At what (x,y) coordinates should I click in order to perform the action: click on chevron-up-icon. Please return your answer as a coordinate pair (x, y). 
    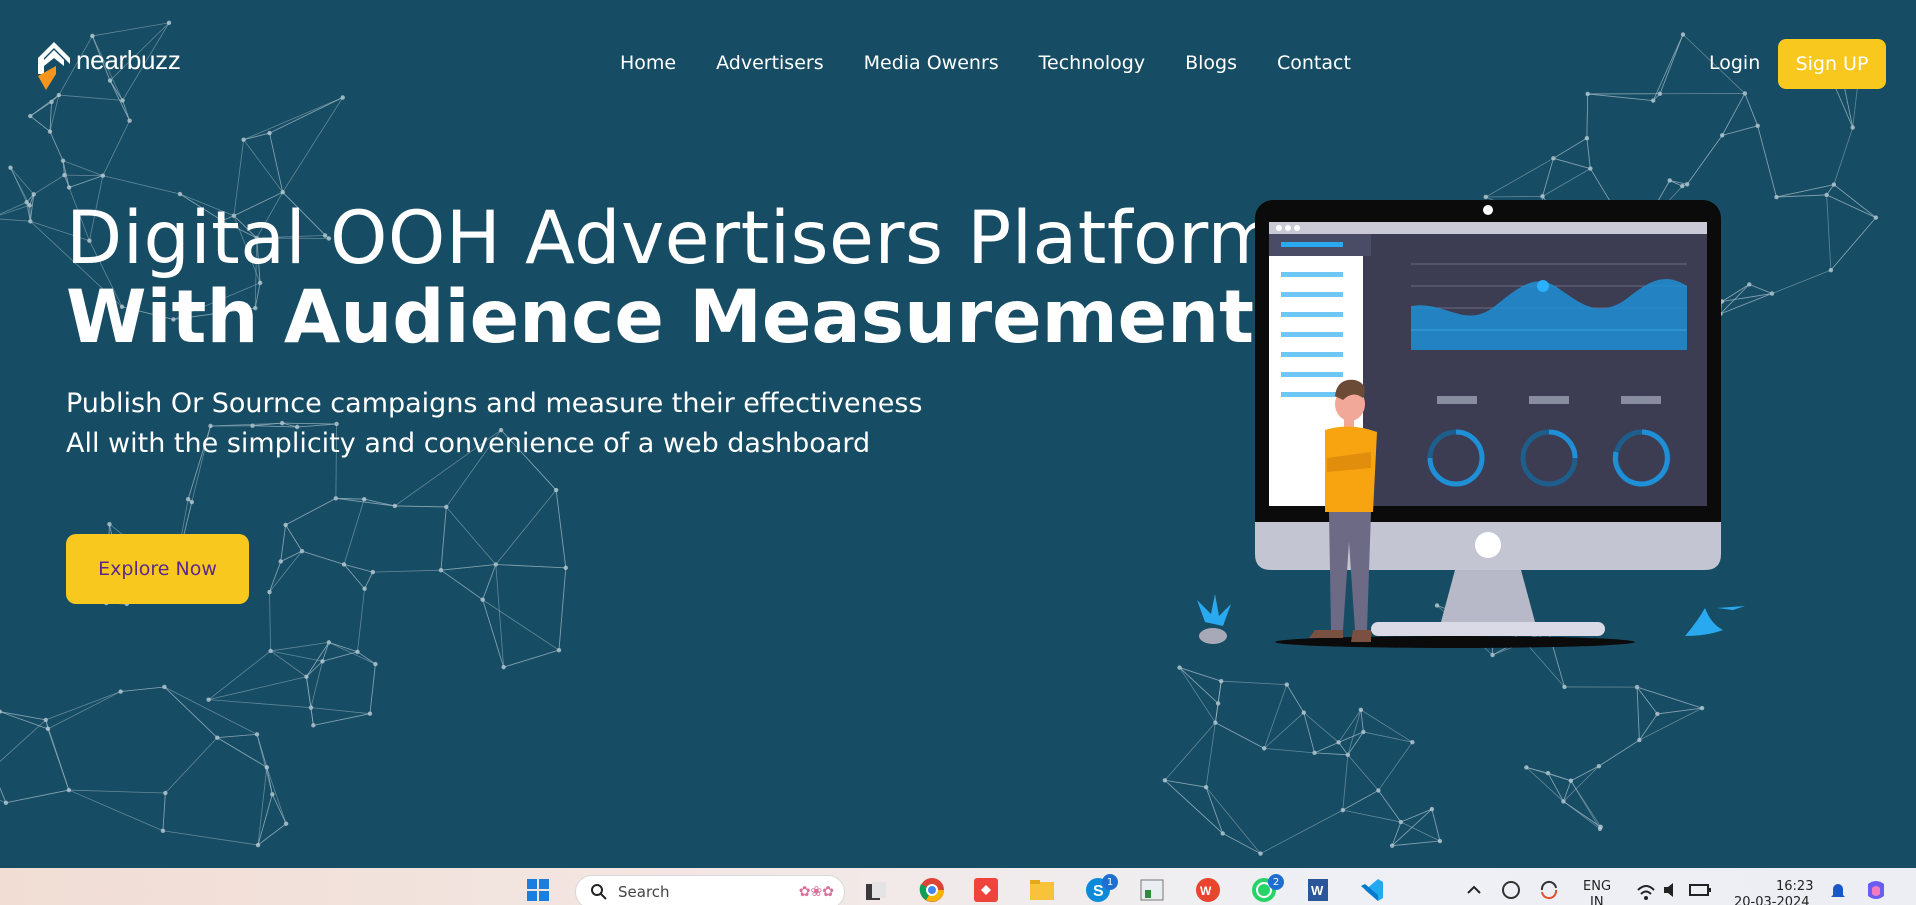
    Looking at the image, I should click on (1474, 890).